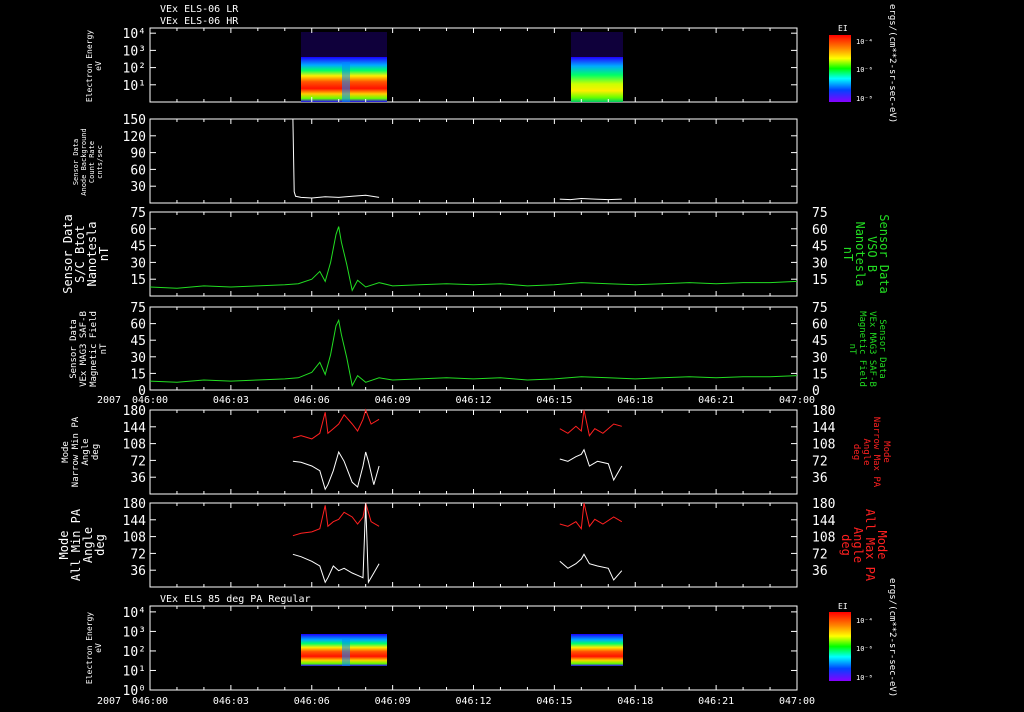 Image resolution: width=1024 pixels, height=712 pixels. Describe the element at coordinates (346, 652) in the screenshot. I see `spectrogram-bottom-dip` at that location.